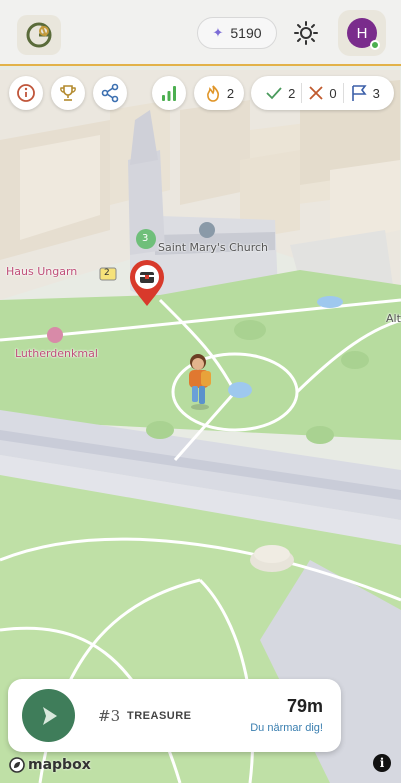 The image size is (401, 783). I want to click on profile-button: H, so click(362, 33).